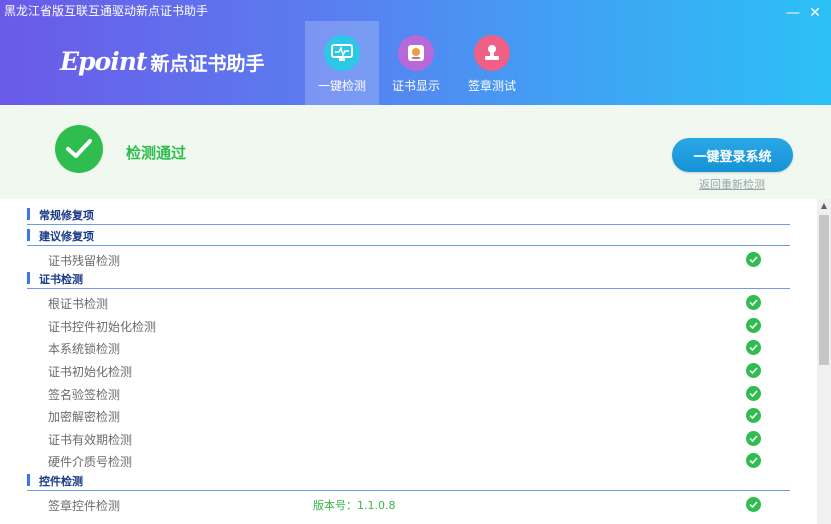 Image resolution: width=831 pixels, height=524 pixels. What do you see at coordinates (84, 506) in the screenshot?
I see `item-label: 签章控件检测` at bounding box center [84, 506].